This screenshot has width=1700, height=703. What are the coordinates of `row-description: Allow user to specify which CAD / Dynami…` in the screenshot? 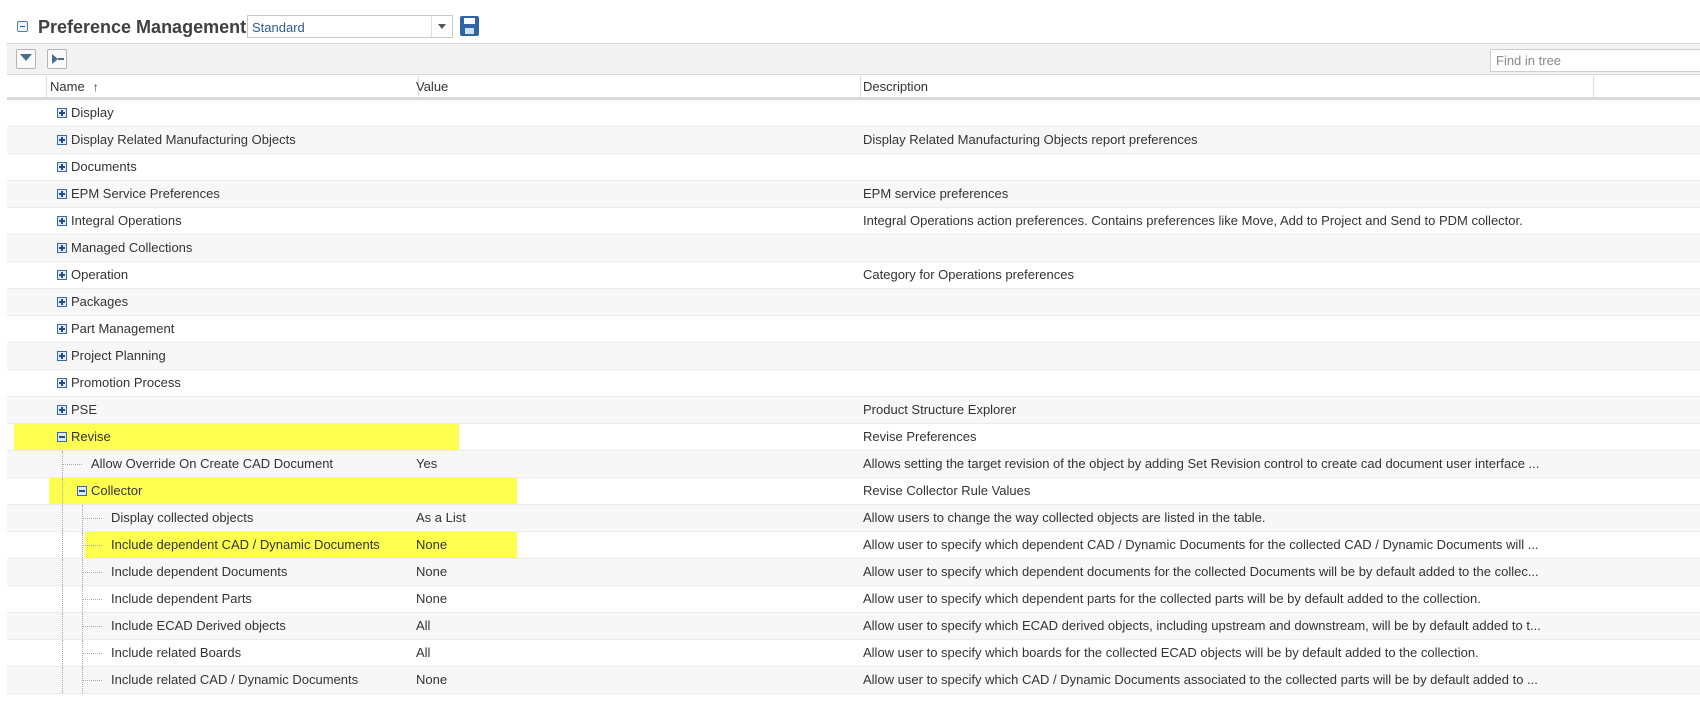 It's located at (1200, 679).